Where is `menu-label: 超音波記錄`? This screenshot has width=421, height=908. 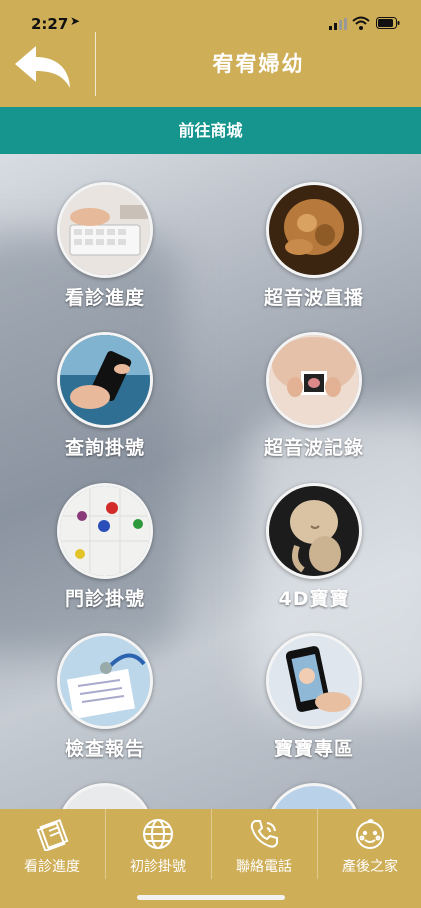
menu-label: 超音波記錄 is located at coordinates (313, 448).